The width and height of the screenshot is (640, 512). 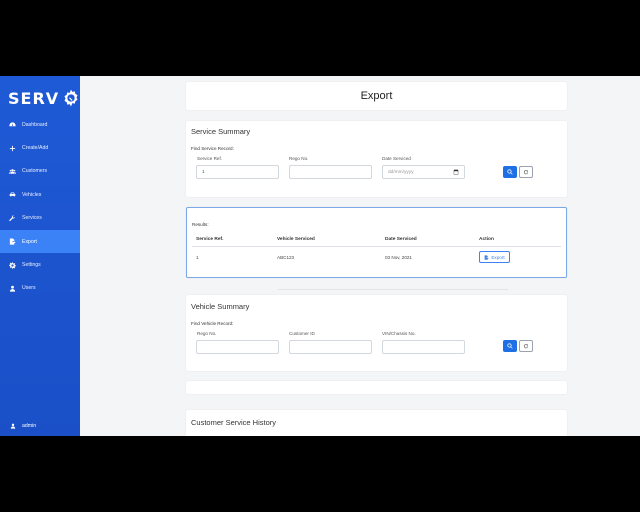 I want to click on sidebar-item-label: Vehicles, so click(x=32, y=194).